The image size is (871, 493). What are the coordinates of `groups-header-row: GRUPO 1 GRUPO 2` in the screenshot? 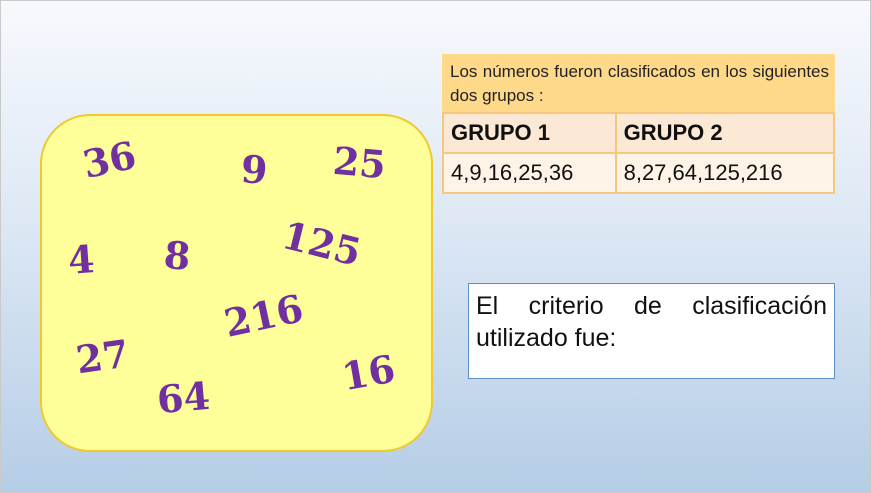 It's located at (639, 133).